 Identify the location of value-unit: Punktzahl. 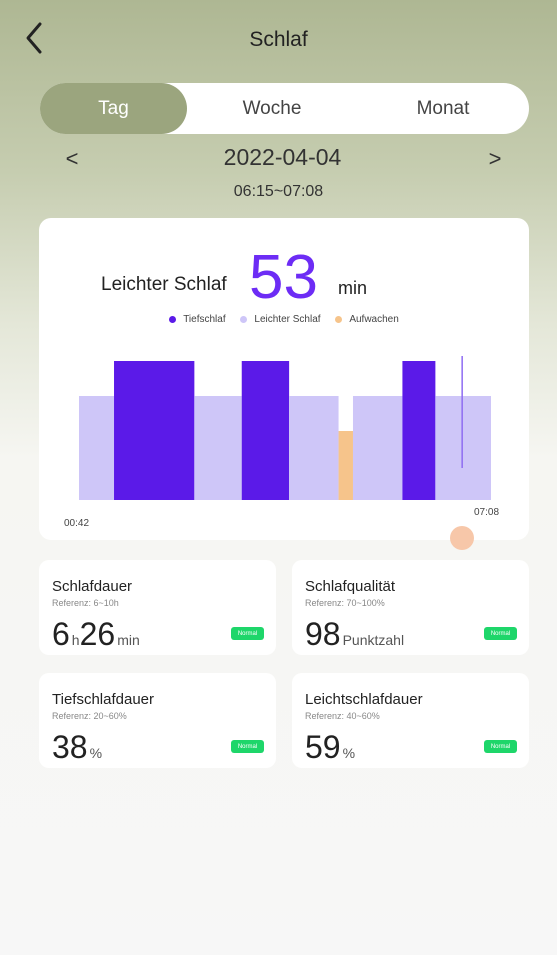
(373, 640).